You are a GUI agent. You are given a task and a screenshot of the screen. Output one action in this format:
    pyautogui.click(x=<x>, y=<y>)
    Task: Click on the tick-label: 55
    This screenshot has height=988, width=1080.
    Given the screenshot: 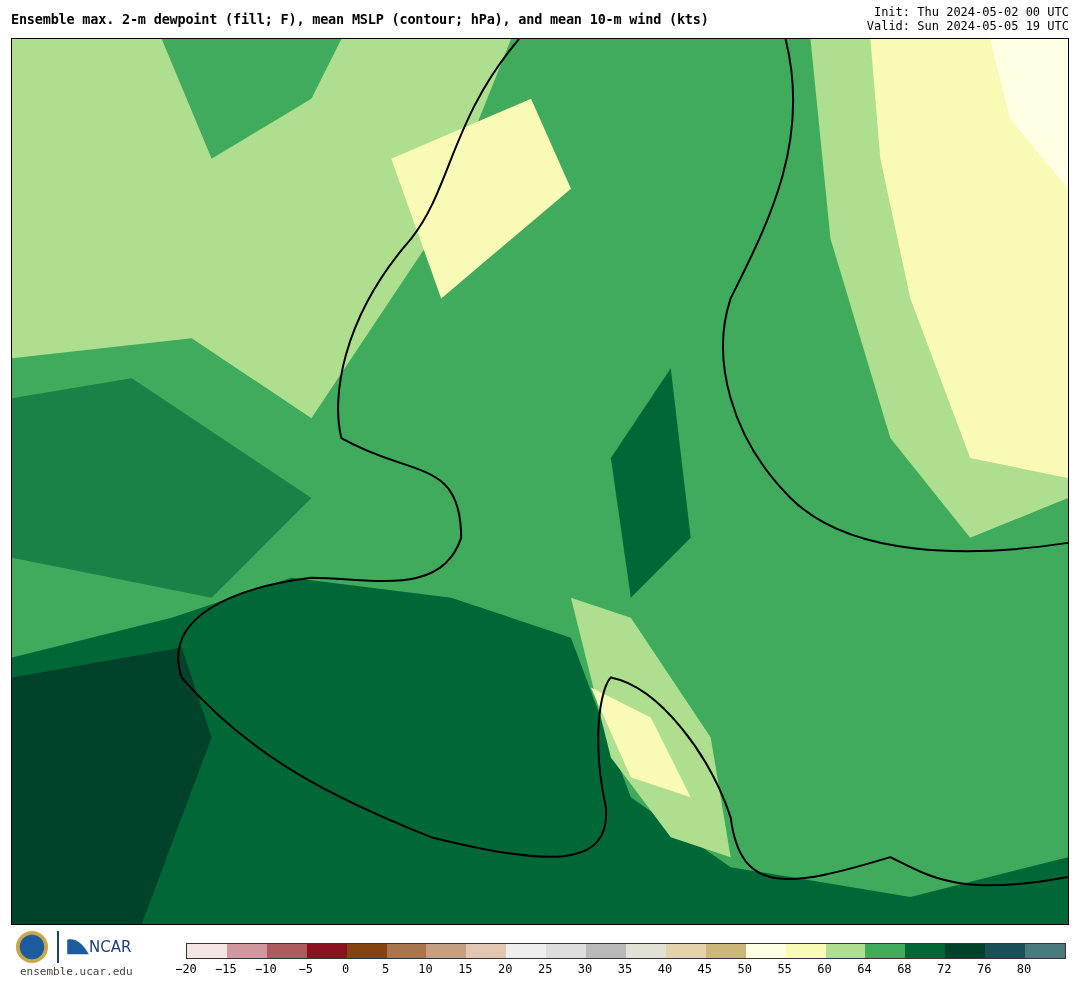 What is the action you would take?
    pyautogui.click(x=784, y=969)
    